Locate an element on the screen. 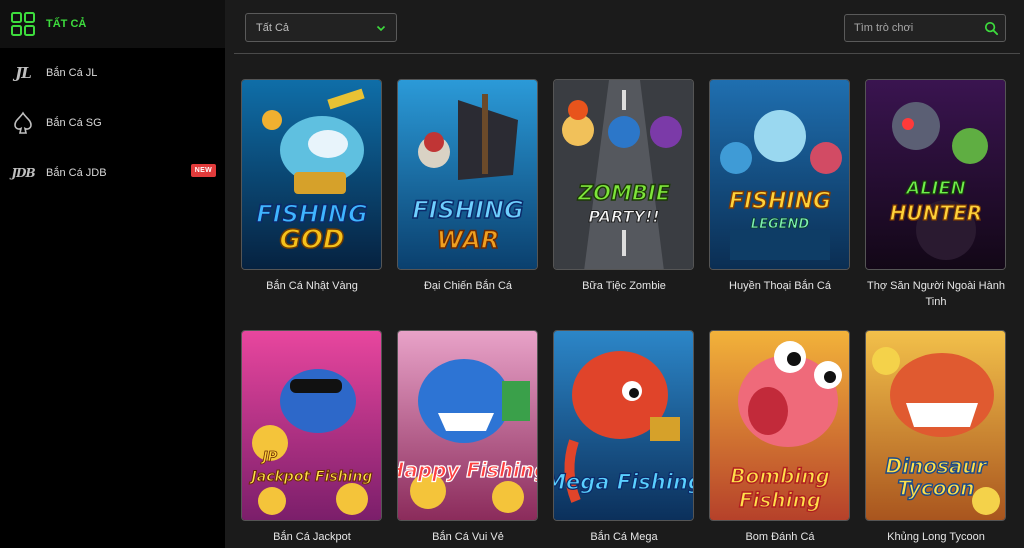  game-title: Đại Chiến Bắn Cá is located at coordinates (468, 286).